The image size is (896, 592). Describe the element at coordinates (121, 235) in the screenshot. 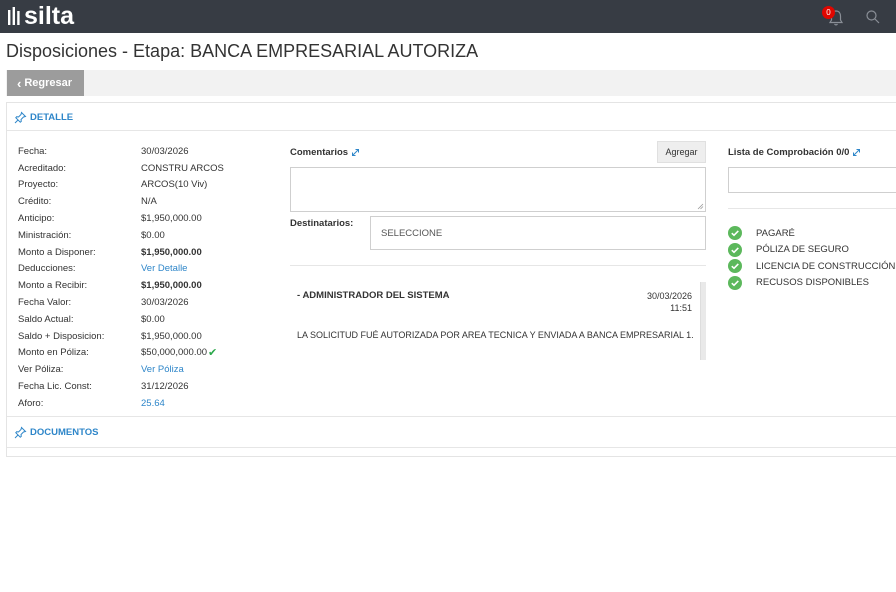

I see `detail-row: Ministración: $0.00` at that location.